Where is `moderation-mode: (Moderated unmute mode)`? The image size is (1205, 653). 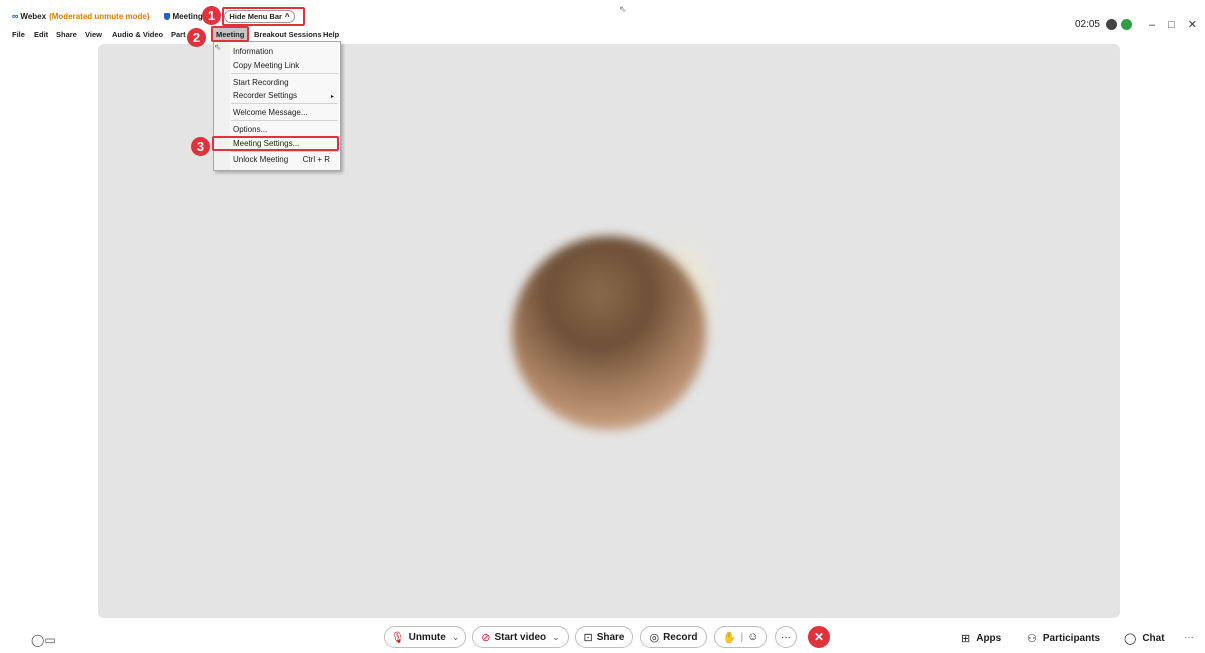 moderation-mode: (Moderated unmute mode) is located at coordinates (99, 16).